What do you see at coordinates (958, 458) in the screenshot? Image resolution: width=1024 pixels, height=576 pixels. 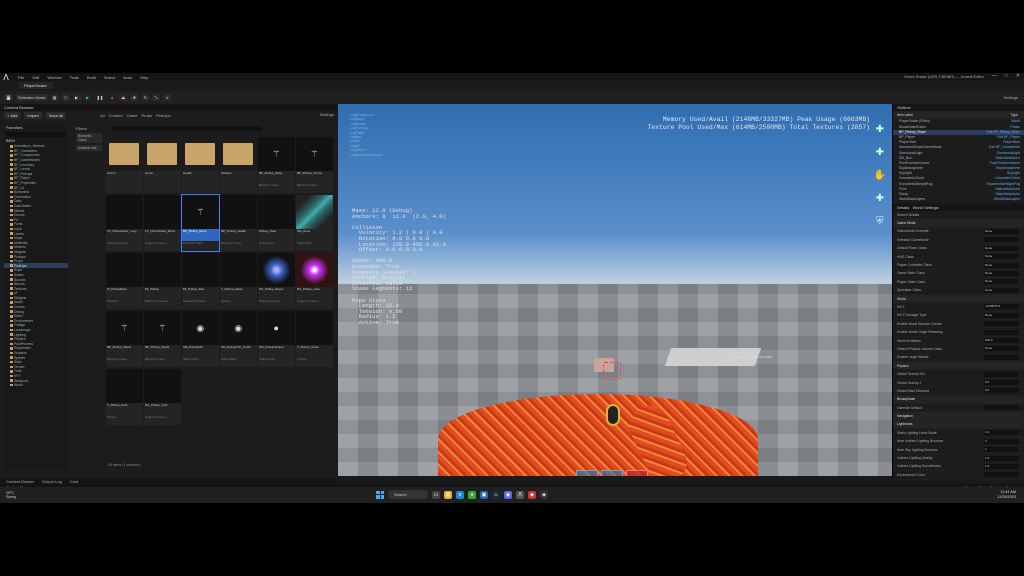 I see `details-property-row: Indirect Lighting Quality 1.0` at bounding box center [958, 458].